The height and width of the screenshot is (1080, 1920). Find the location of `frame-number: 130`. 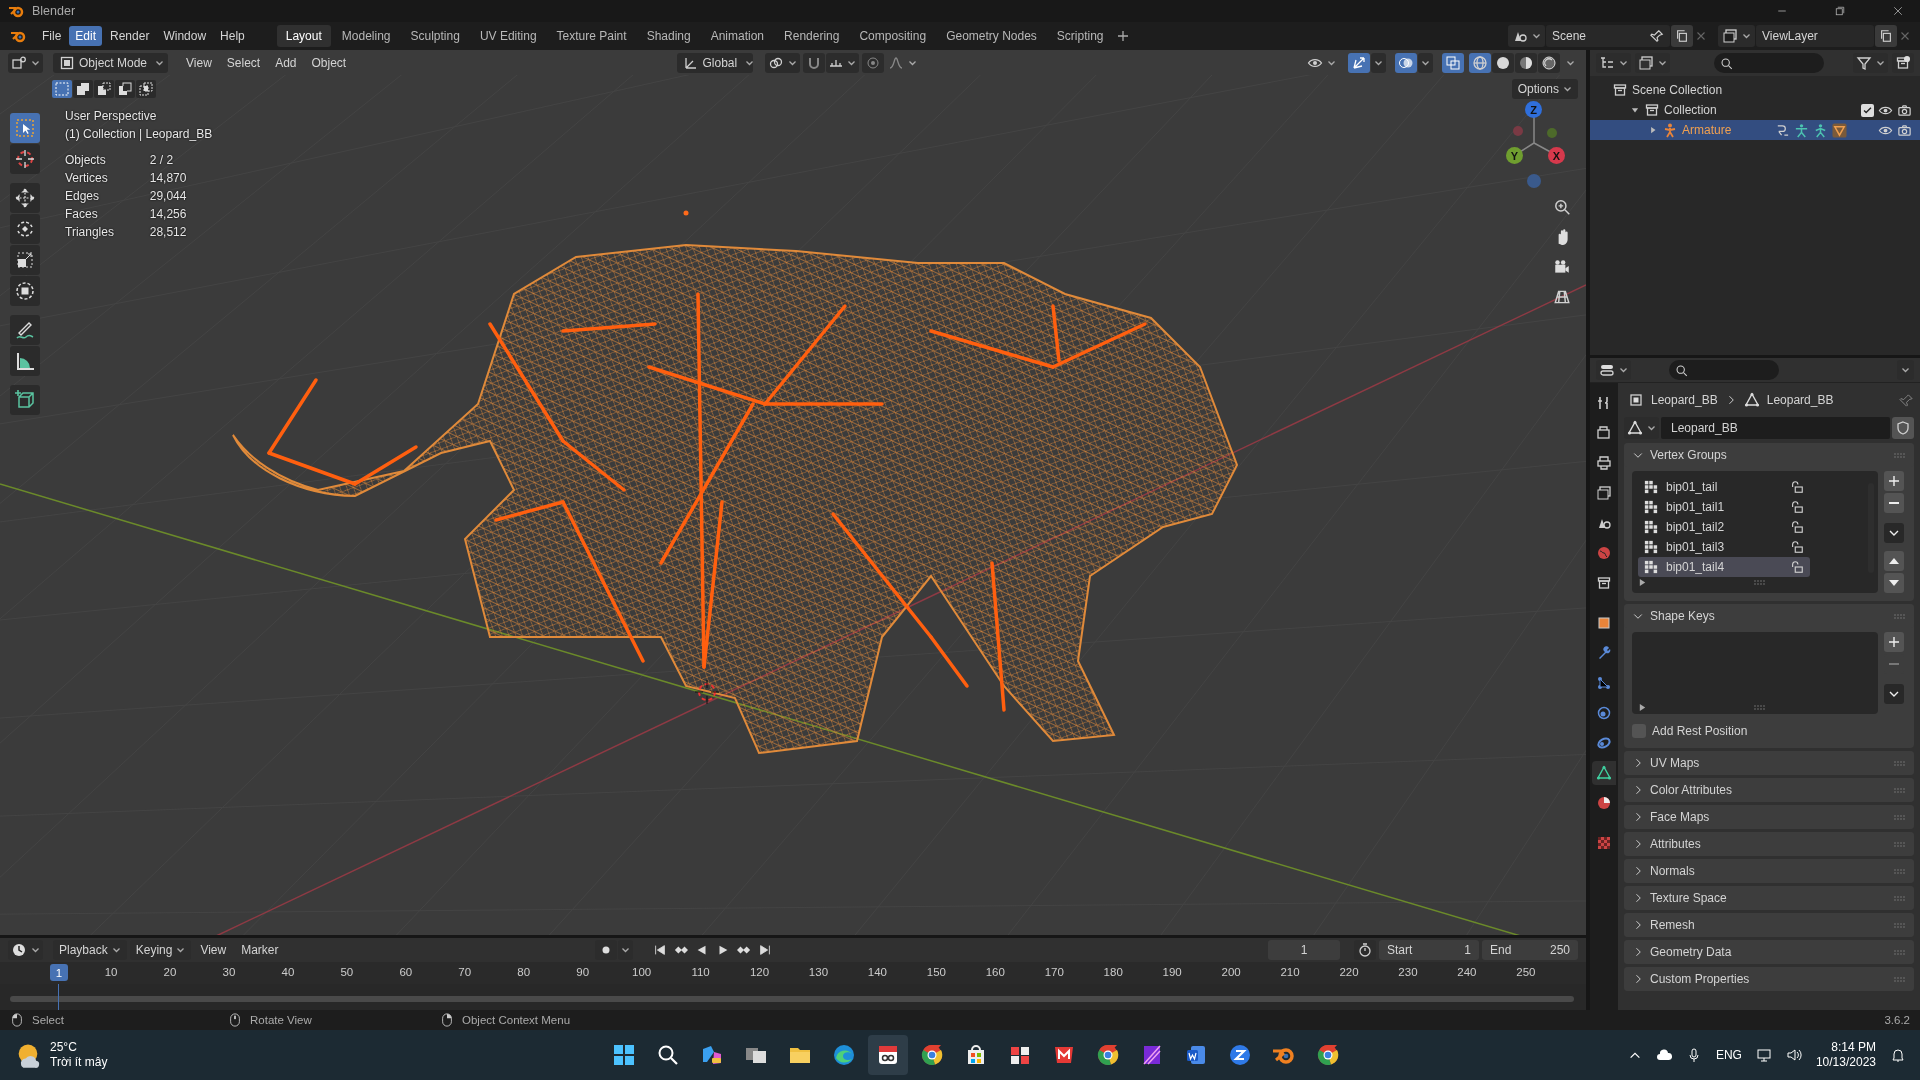

frame-number: 130 is located at coordinates (818, 972).